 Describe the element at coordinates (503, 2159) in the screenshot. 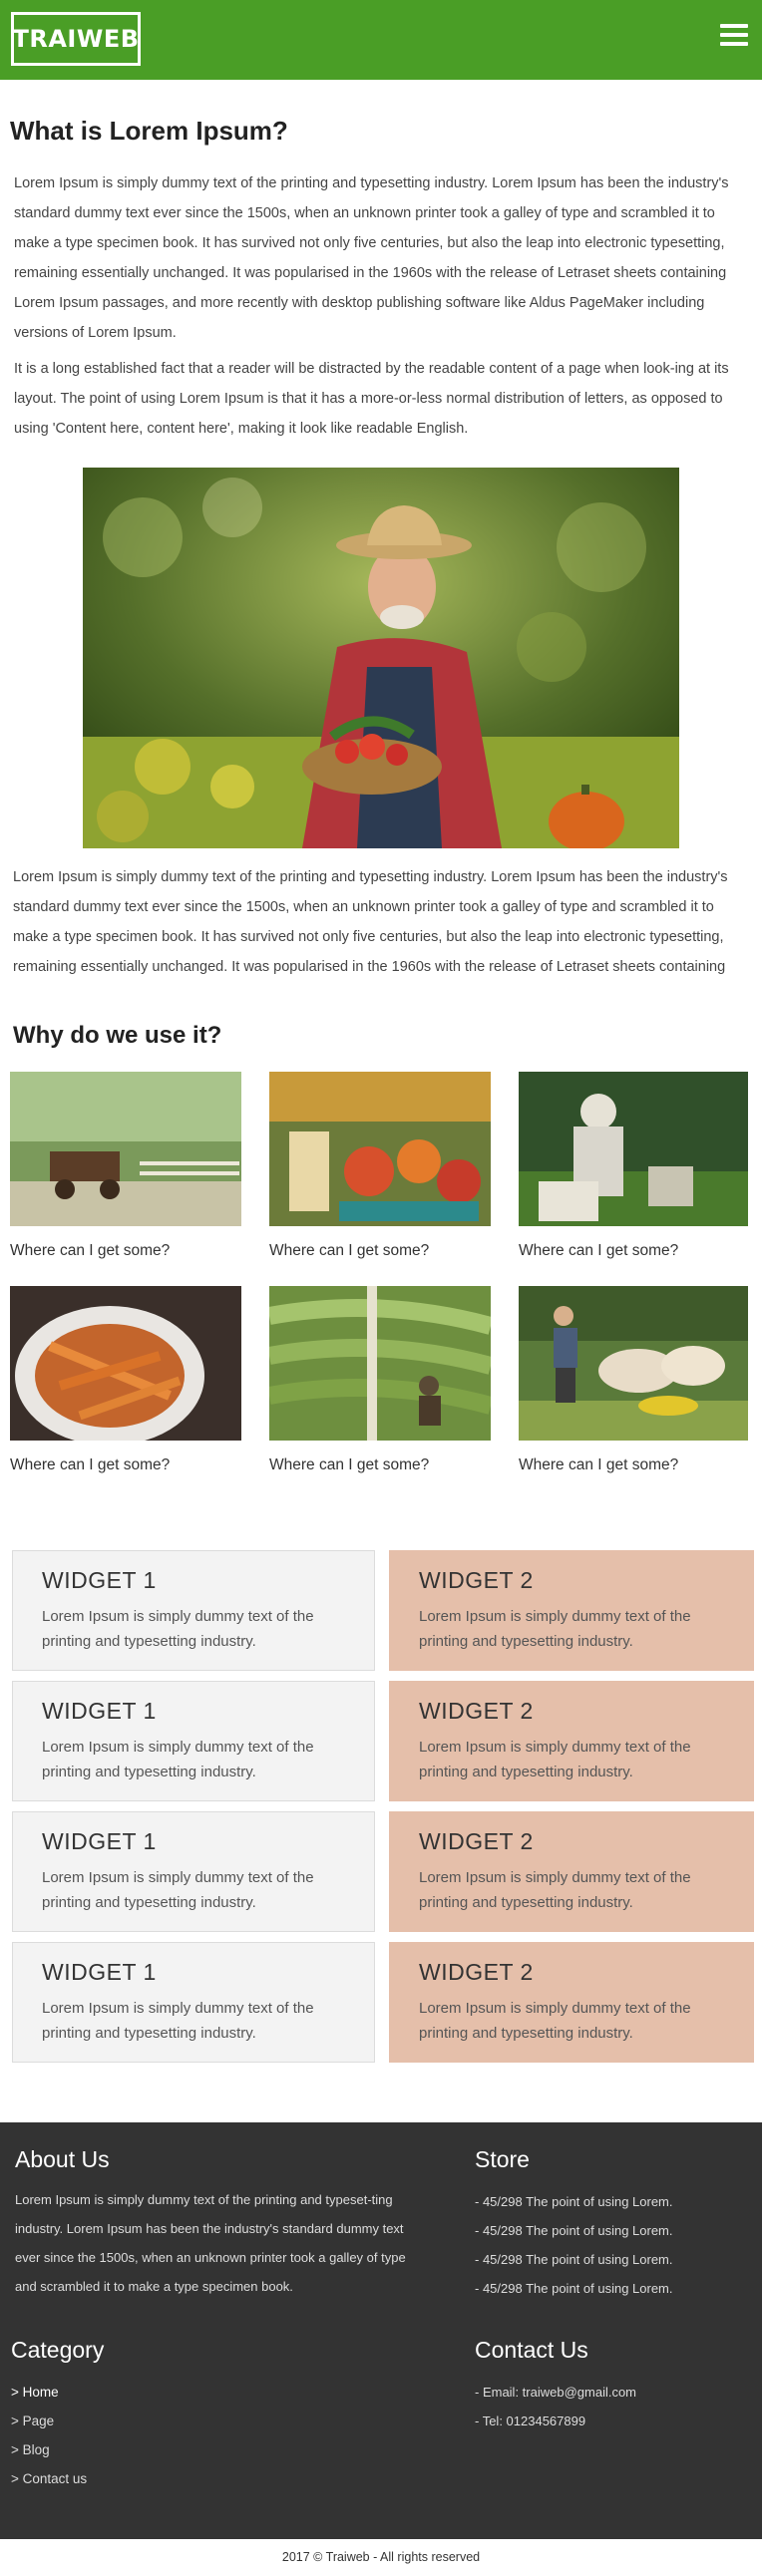

I see `footer-store-title: Store` at that location.